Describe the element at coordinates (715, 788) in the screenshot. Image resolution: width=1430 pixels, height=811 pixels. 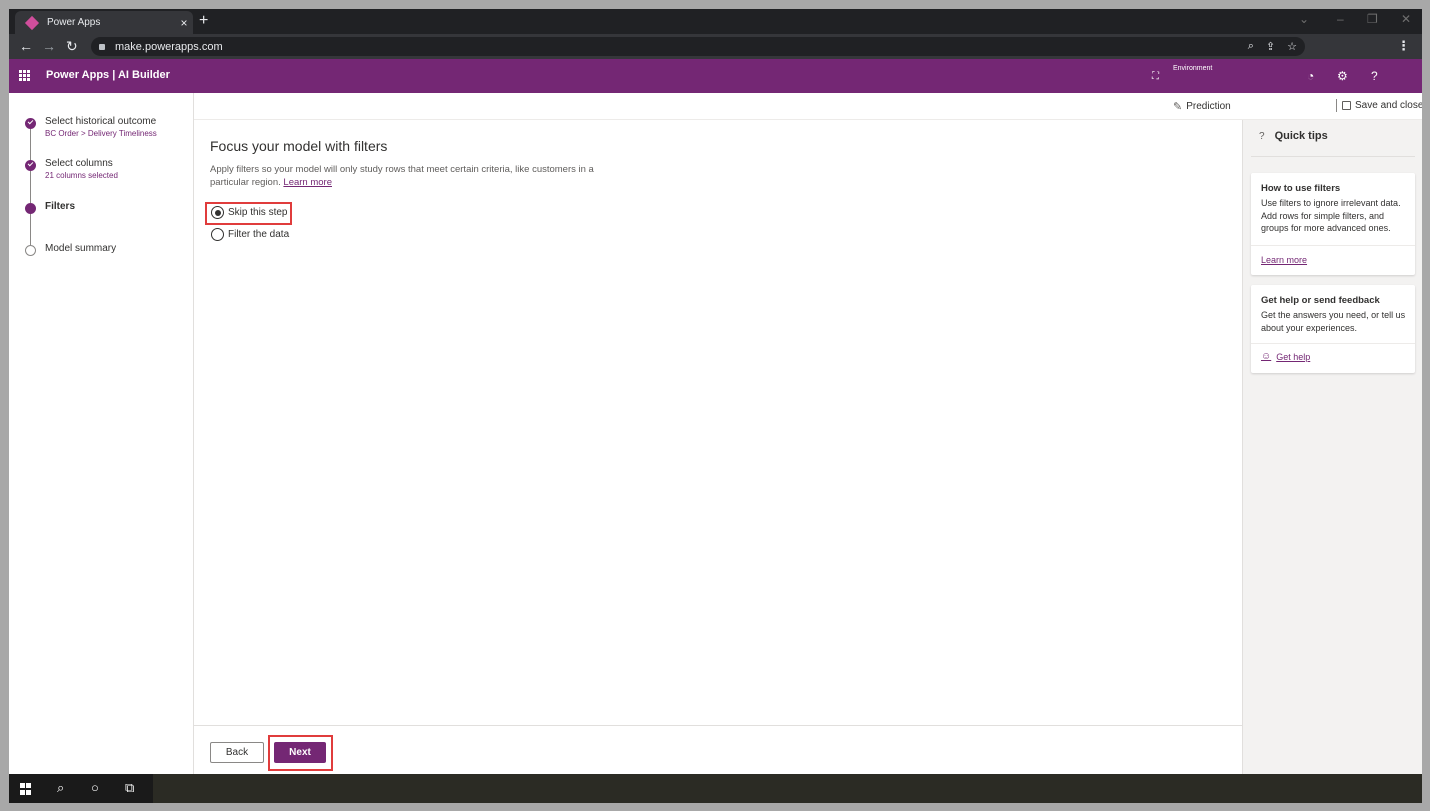
I see `taskbar: ⌕ ○ ⧉` at that location.